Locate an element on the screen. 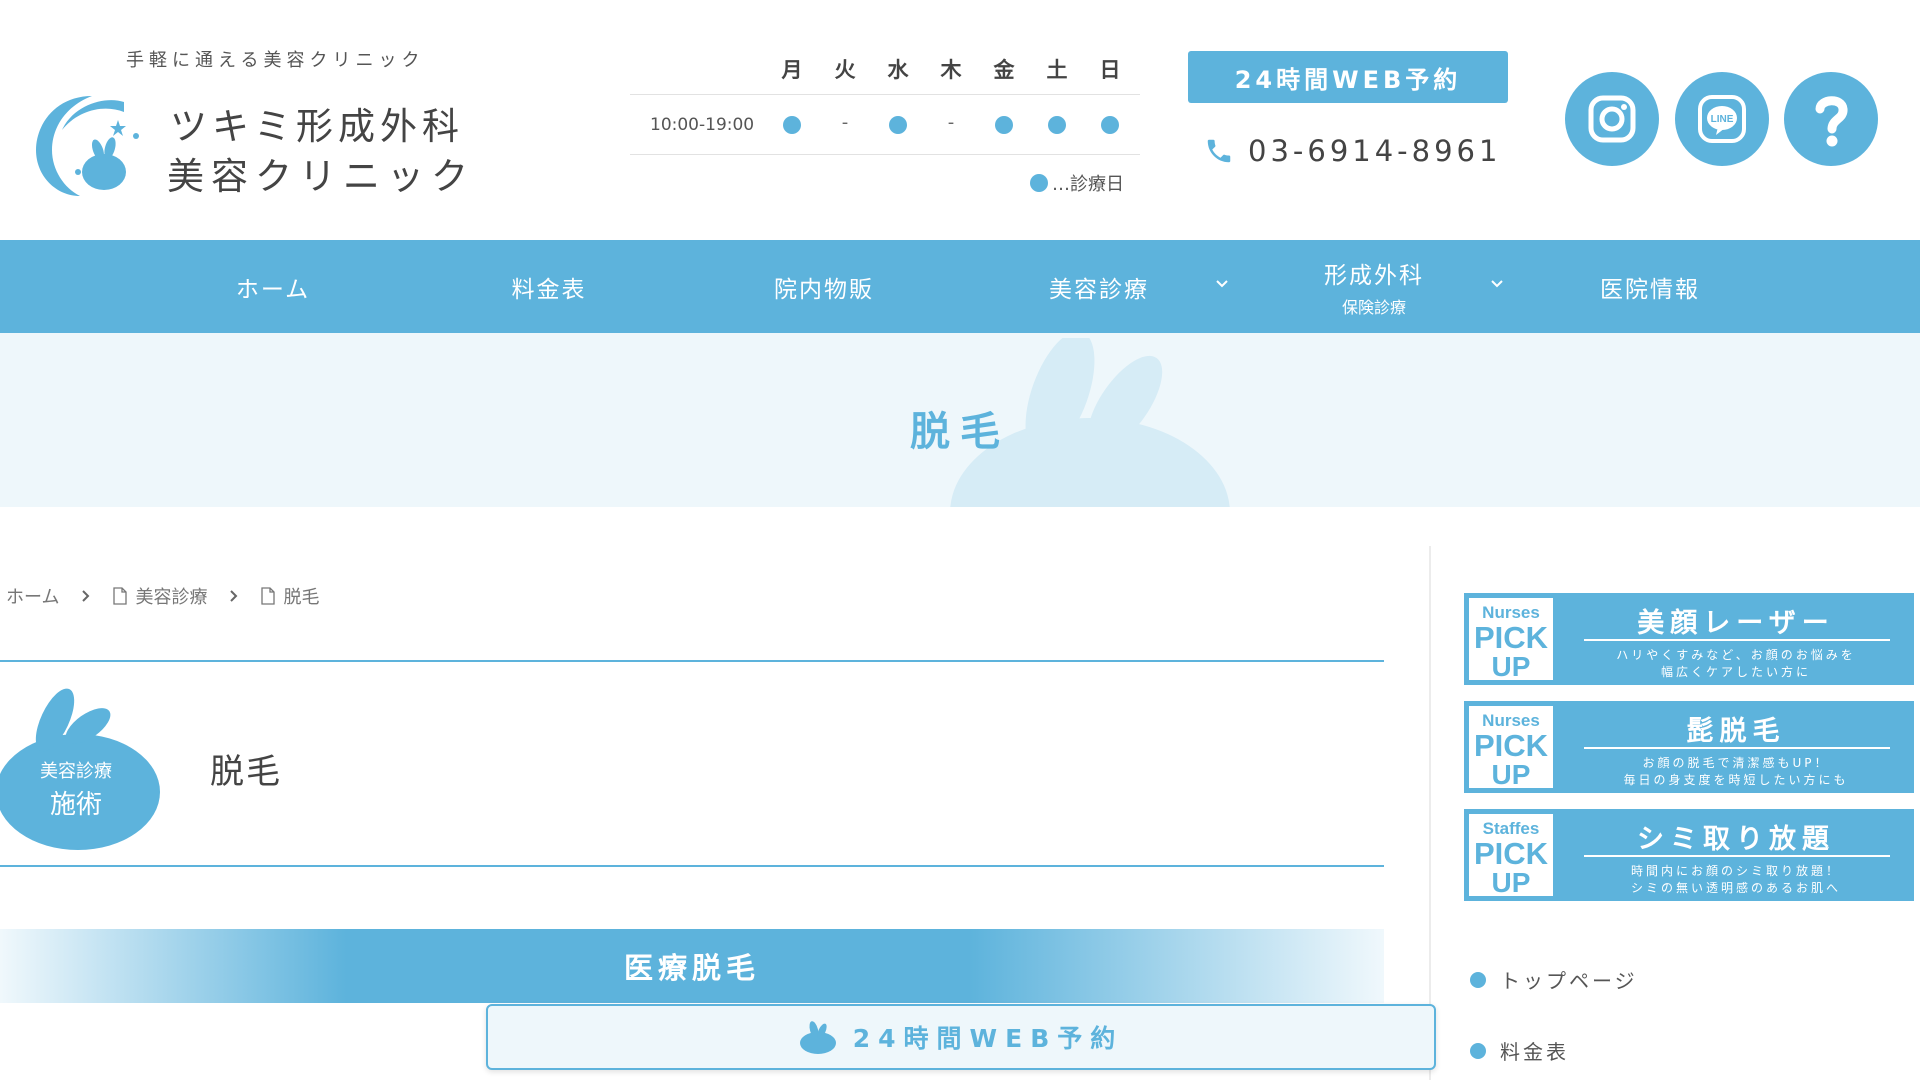 This screenshot has width=1920, height=1080. nav-item-products: 院内物販 is located at coordinates (824, 286).